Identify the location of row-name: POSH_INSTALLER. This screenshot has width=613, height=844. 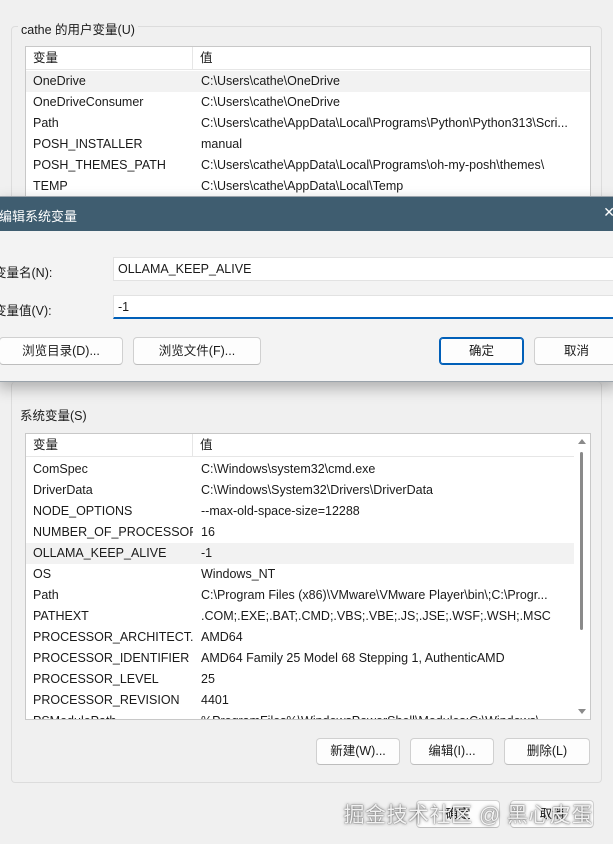
(88, 144).